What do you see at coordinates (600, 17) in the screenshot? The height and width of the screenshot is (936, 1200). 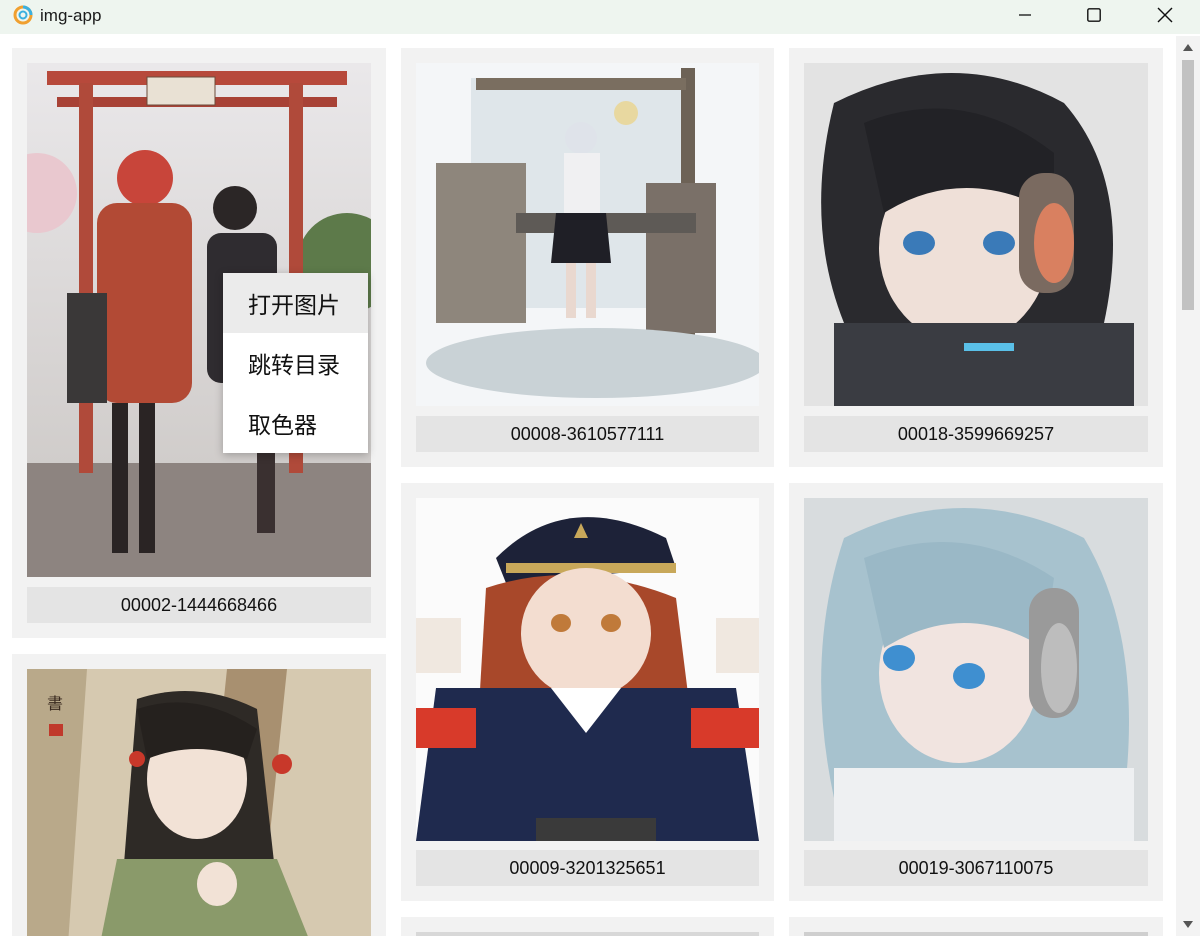 I see `title-bar: img-app` at bounding box center [600, 17].